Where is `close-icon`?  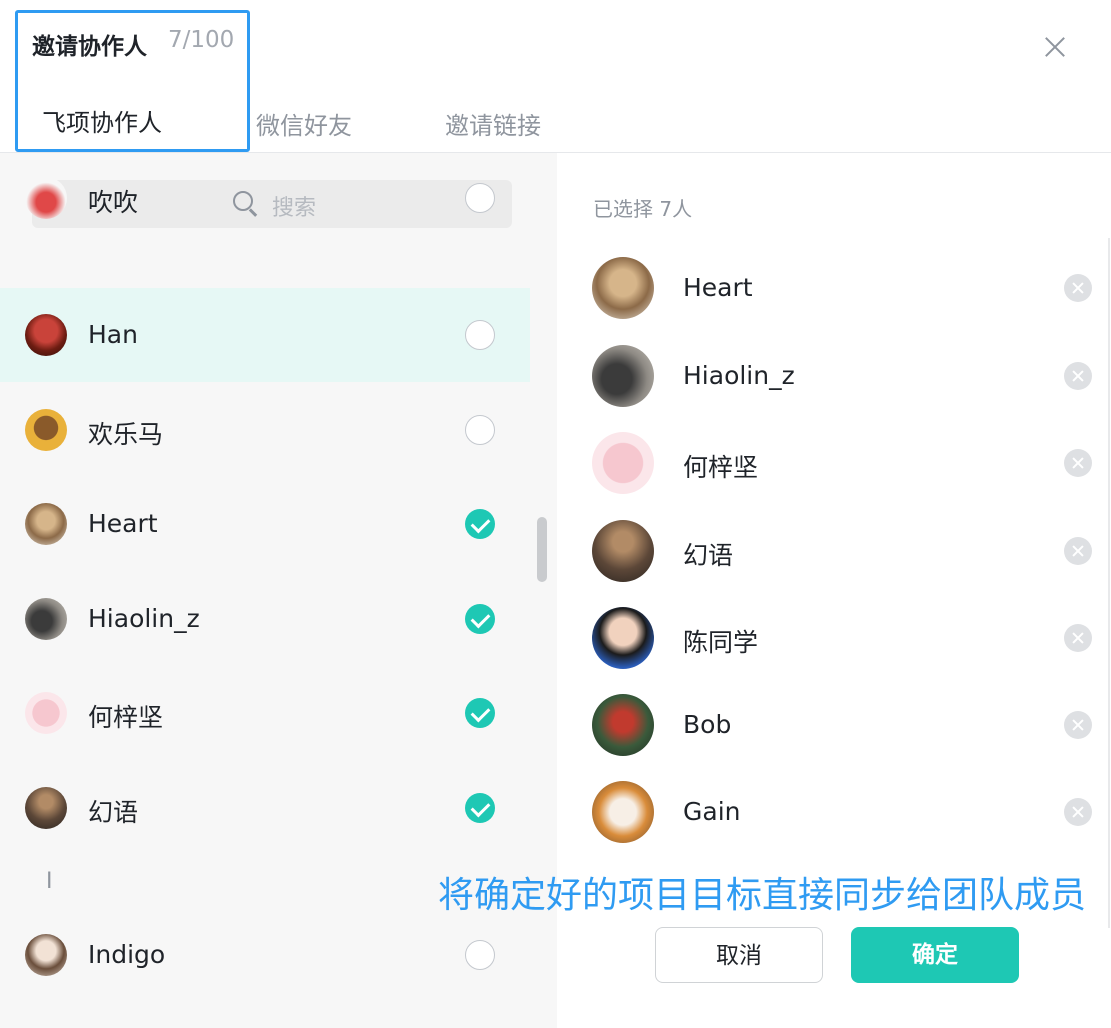
close-icon is located at coordinates (1055, 47).